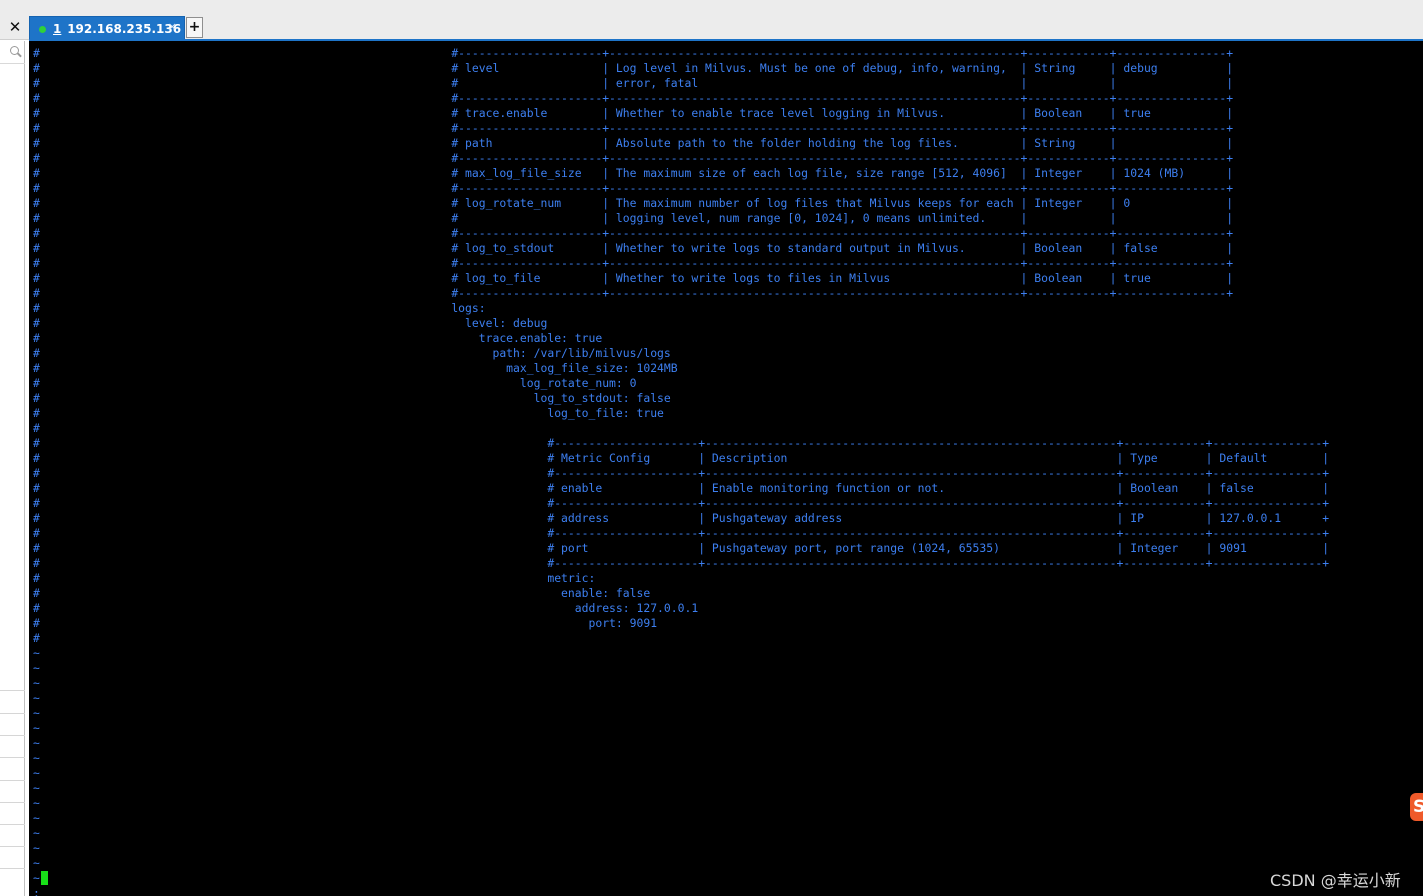  I want to click on terminal-line: # port: 9091, so click(345, 623).